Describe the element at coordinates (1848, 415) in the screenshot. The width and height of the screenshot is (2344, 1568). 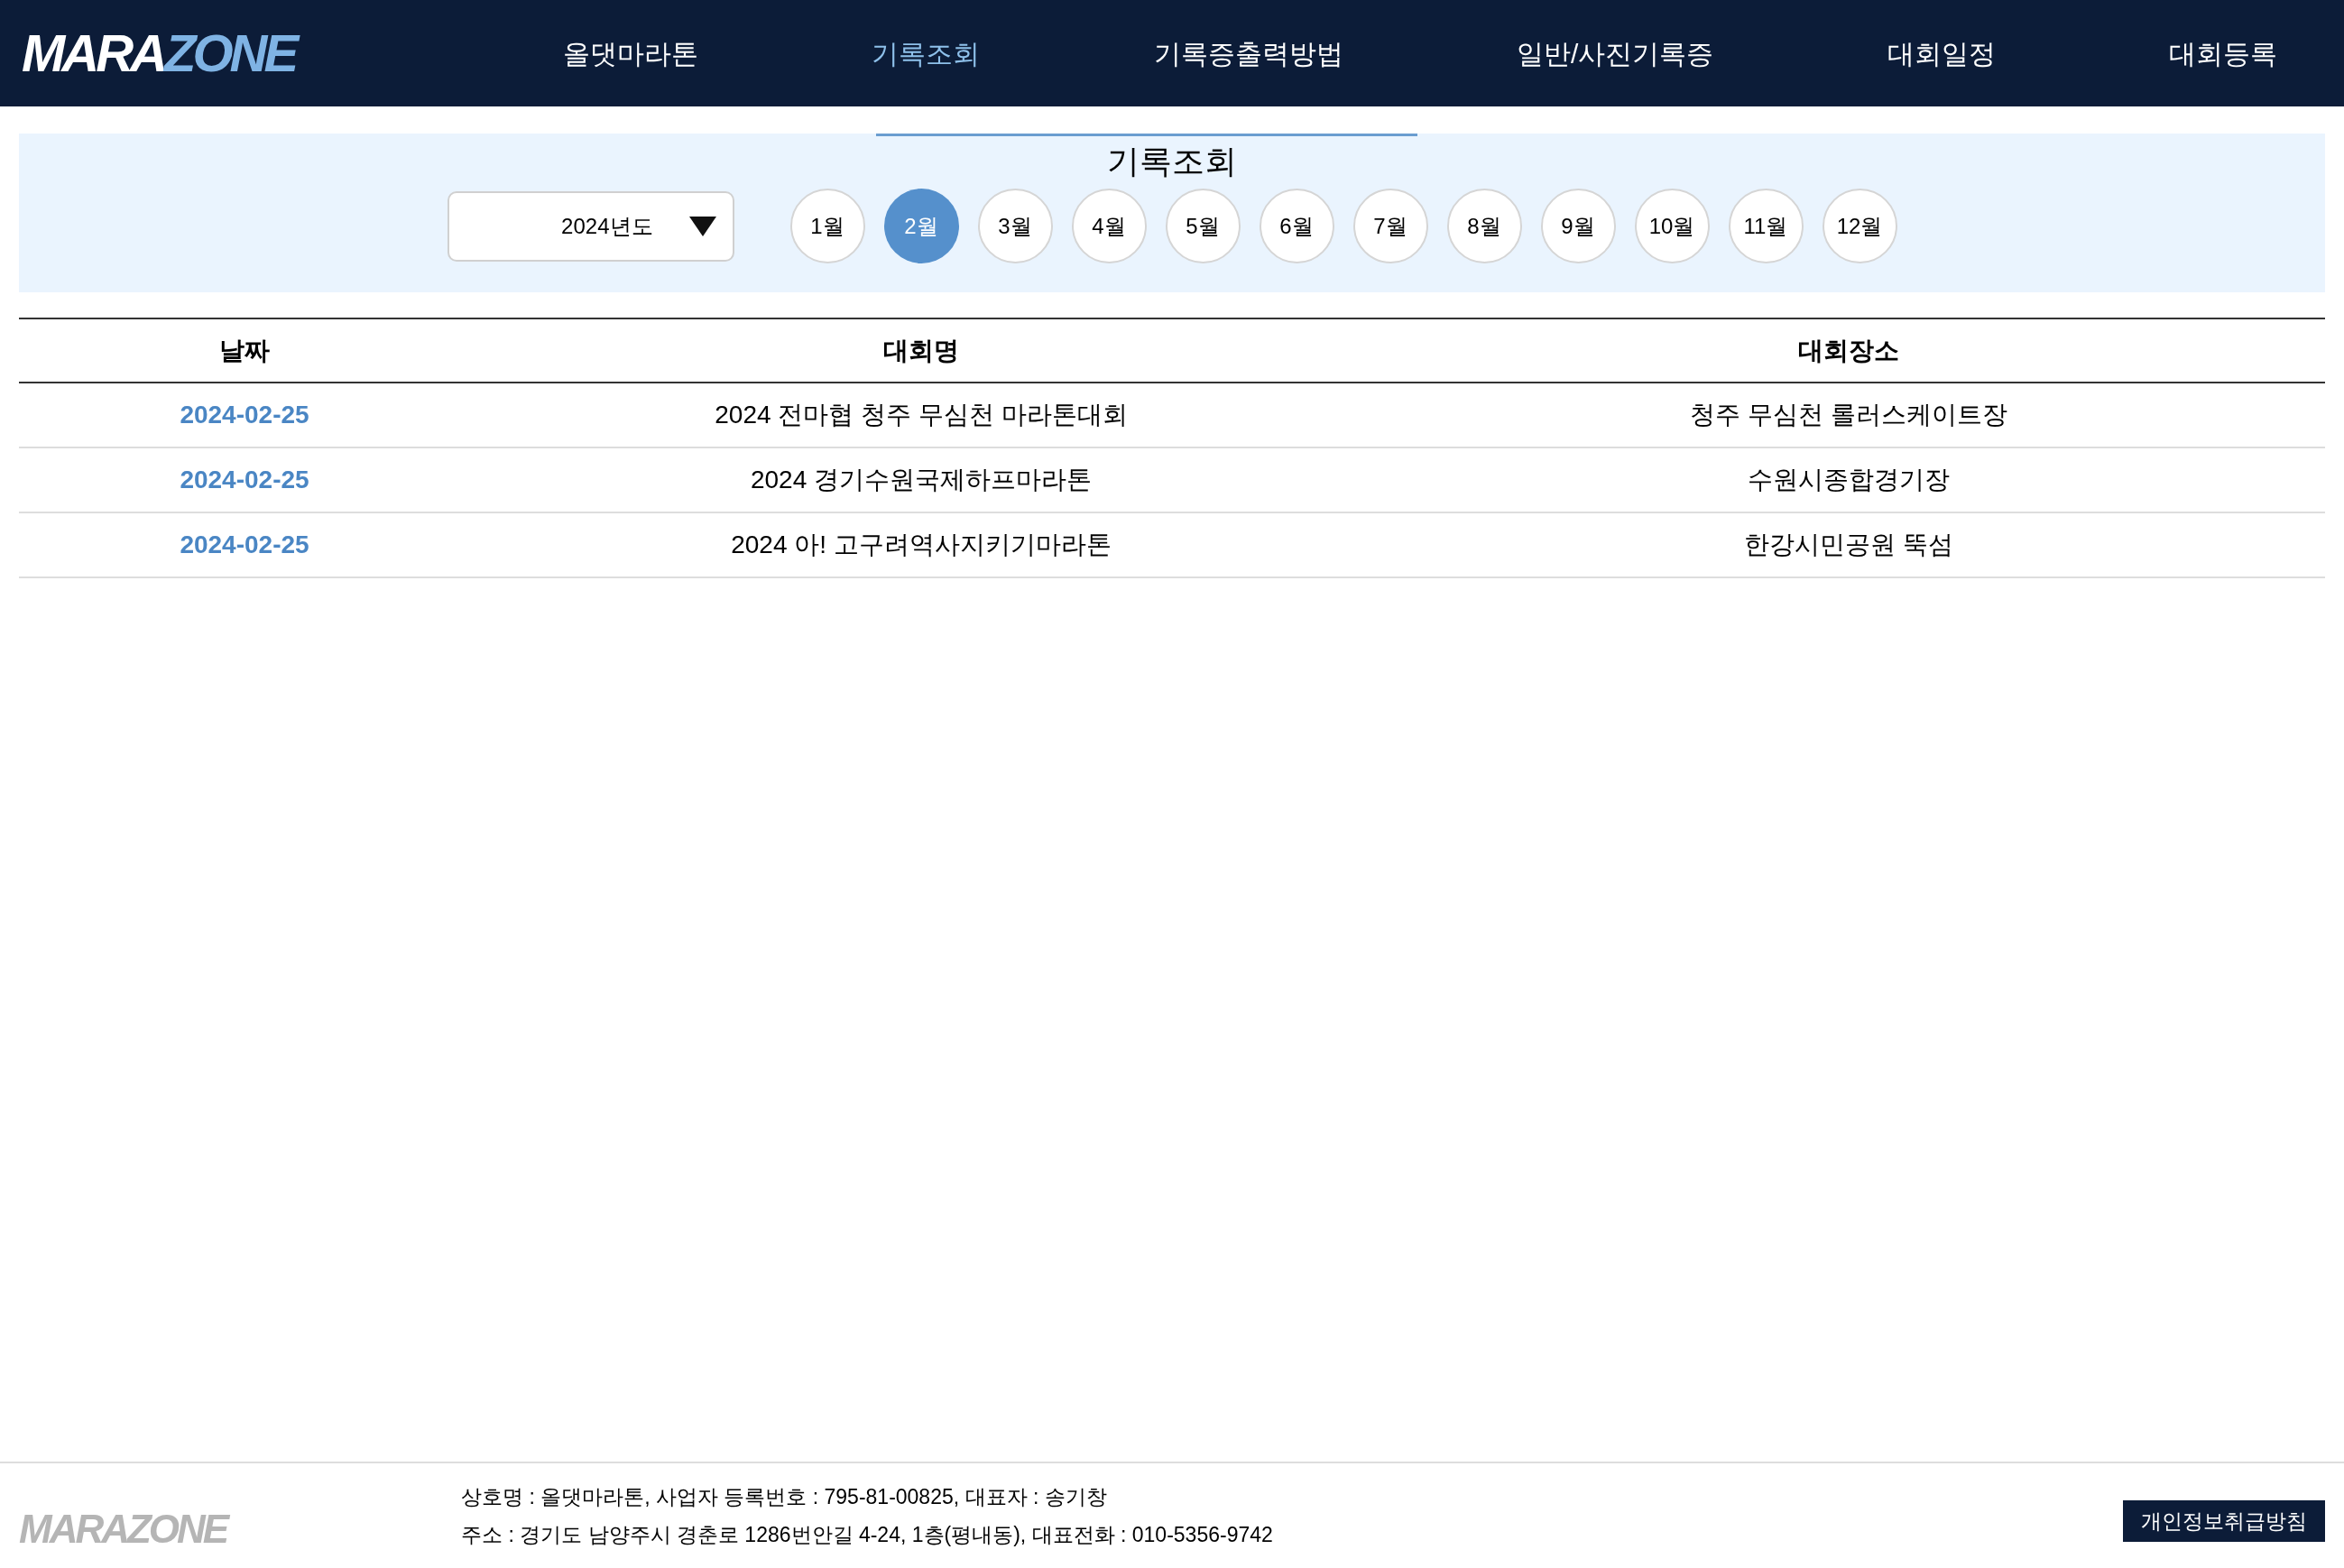
I see `table-cell: 청주 무심천 롤러스케이트장` at that location.